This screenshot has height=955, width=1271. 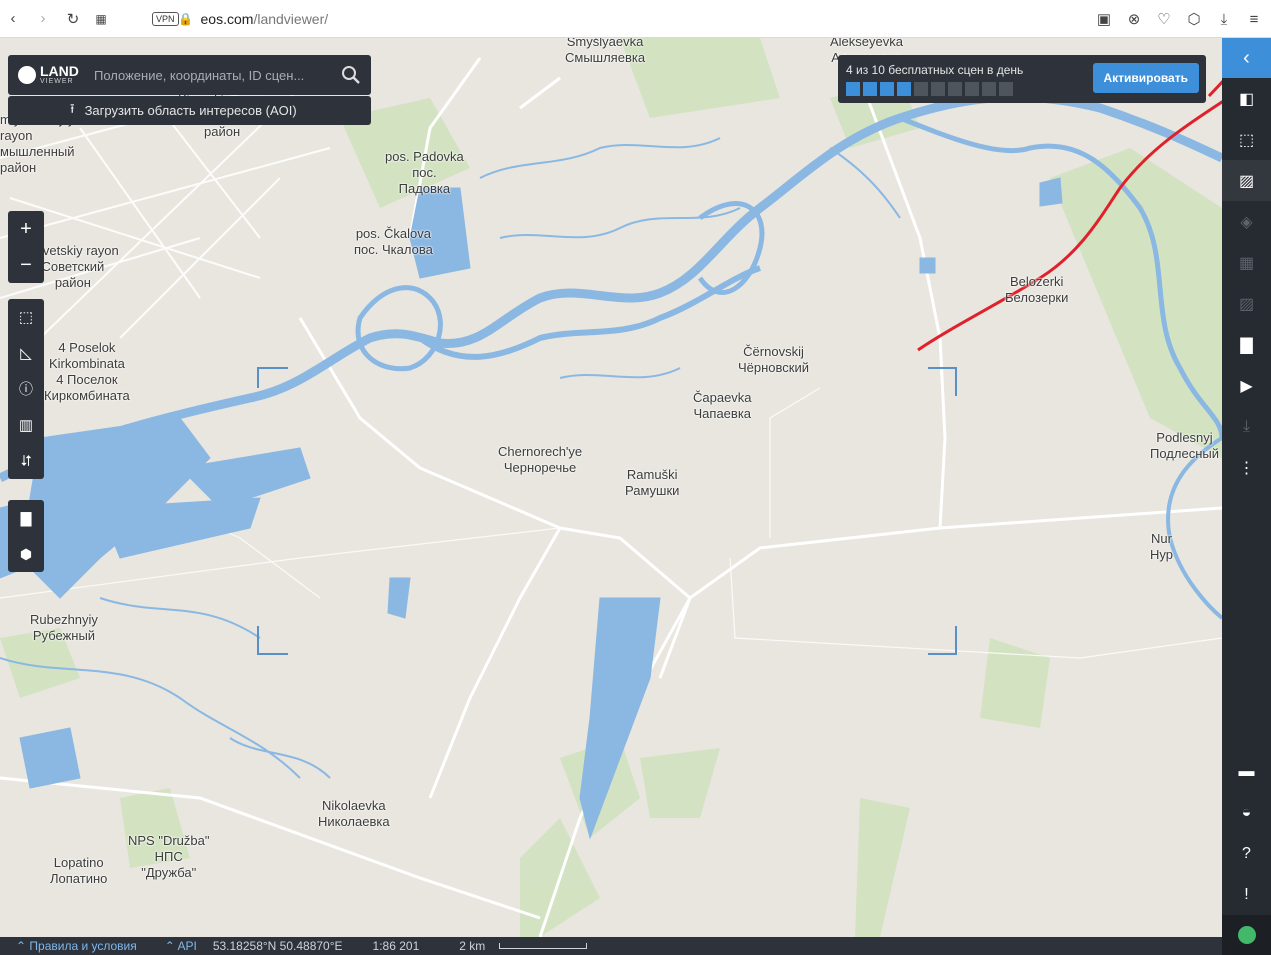 What do you see at coordinates (26, 229) in the screenshot?
I see `zoom-in-button: +` at bounding box center [26, 229].